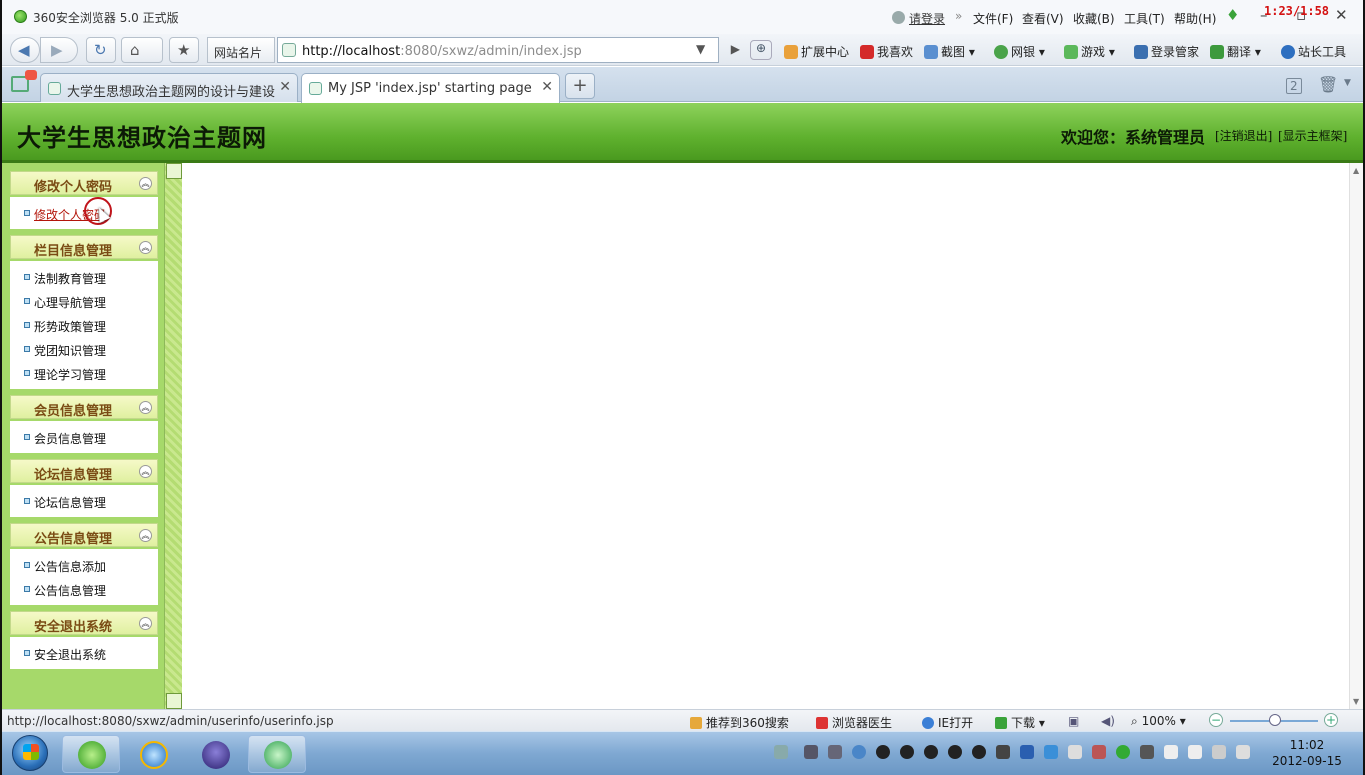  Describe the element at coordinates (1171, 752) in the screenshot. I see `flag-icon` at that location.